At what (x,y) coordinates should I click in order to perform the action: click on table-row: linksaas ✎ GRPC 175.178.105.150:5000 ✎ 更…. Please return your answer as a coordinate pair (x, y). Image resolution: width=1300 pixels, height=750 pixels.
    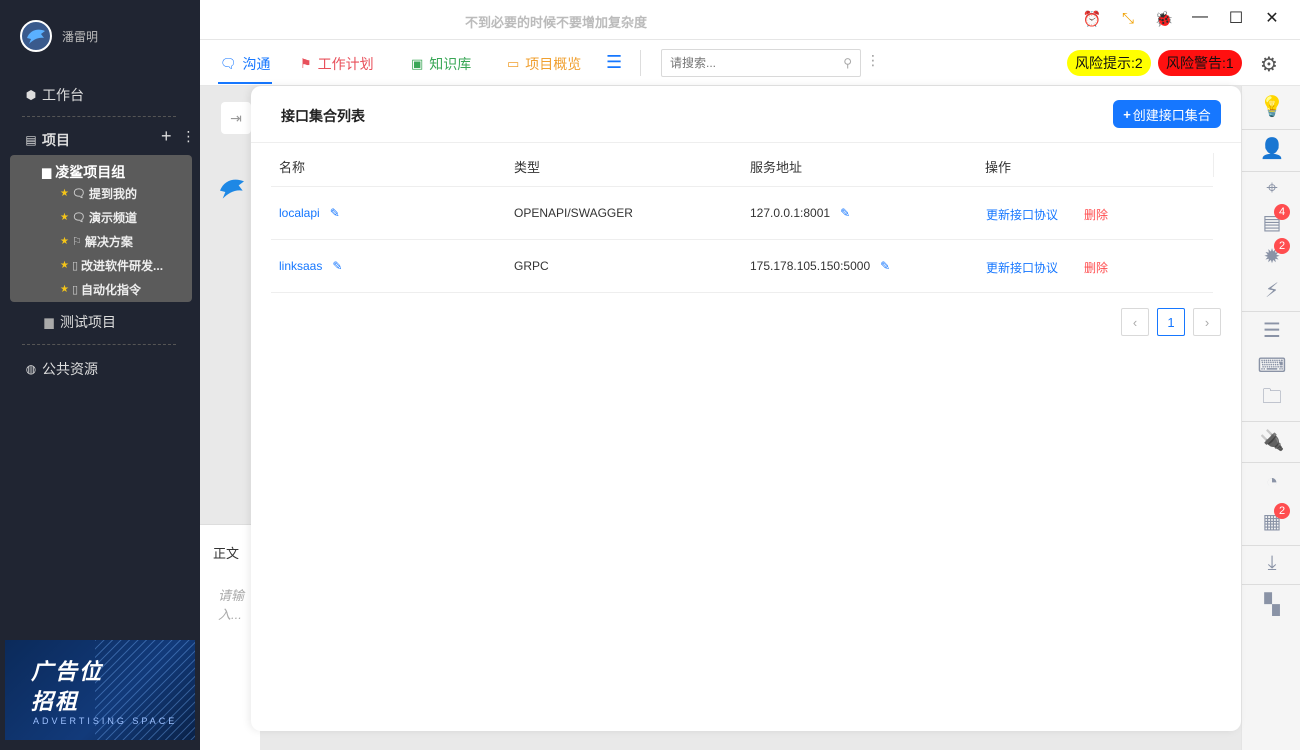
    Looking at the image, I should click on (742, 266).